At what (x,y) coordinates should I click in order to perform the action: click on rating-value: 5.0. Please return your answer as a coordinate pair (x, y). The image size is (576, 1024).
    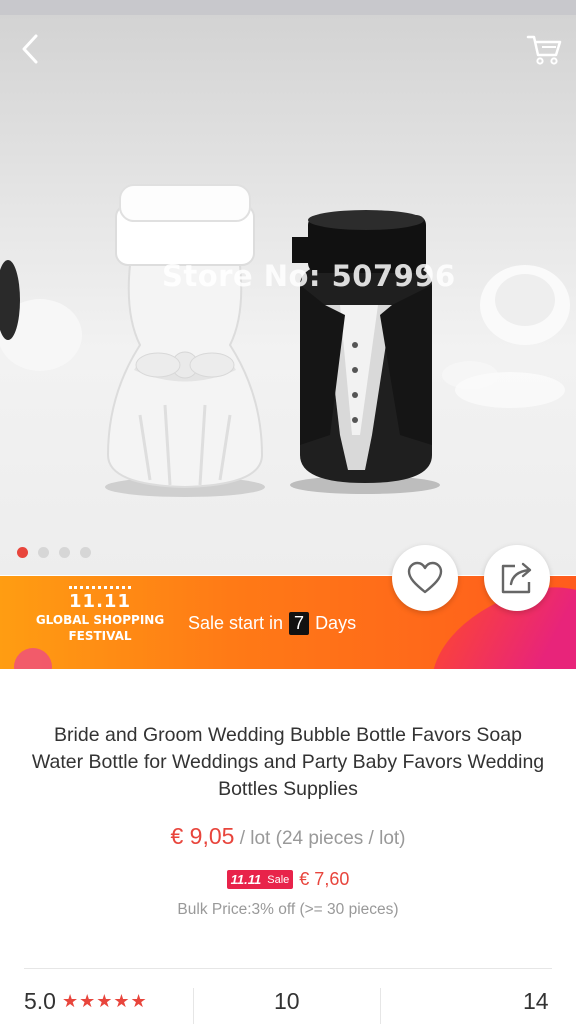
    Looking at the image, I should click on (40, 1001).